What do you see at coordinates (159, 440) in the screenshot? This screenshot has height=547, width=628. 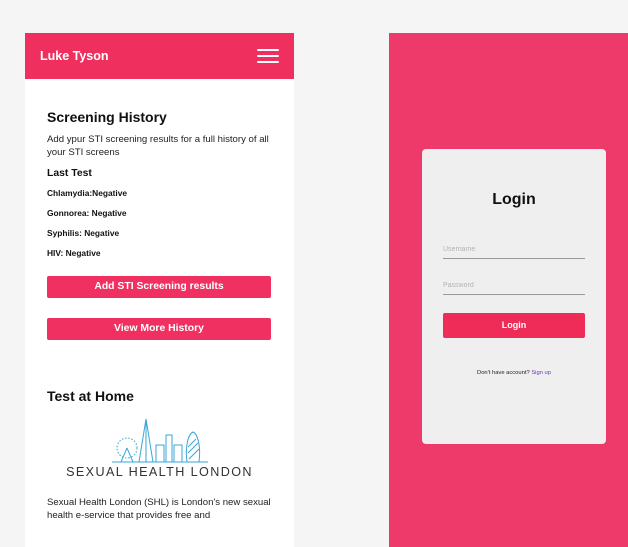 I see `london-skyline-logo` at bounding box center [159, 440].